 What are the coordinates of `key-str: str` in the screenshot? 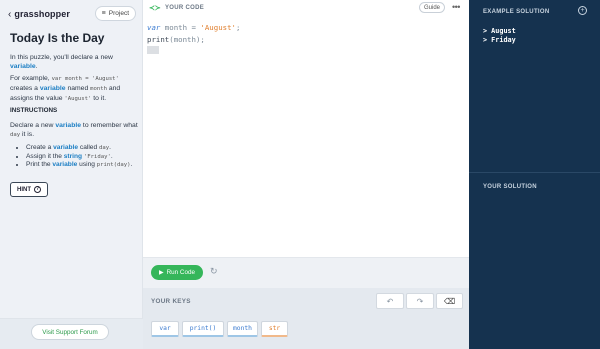 It's located at (274, 329).